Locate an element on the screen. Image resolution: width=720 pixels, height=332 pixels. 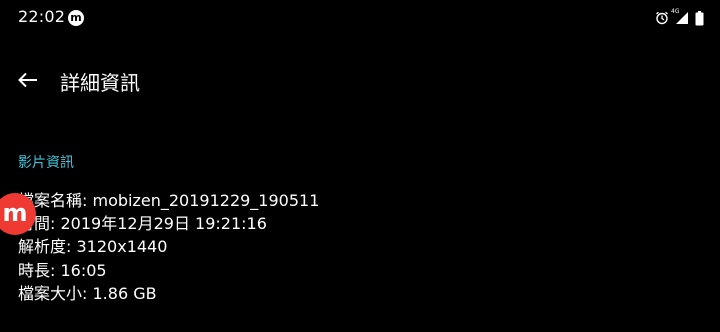
app-bar: 詳細資訊 is located at coordinates (360, 80).